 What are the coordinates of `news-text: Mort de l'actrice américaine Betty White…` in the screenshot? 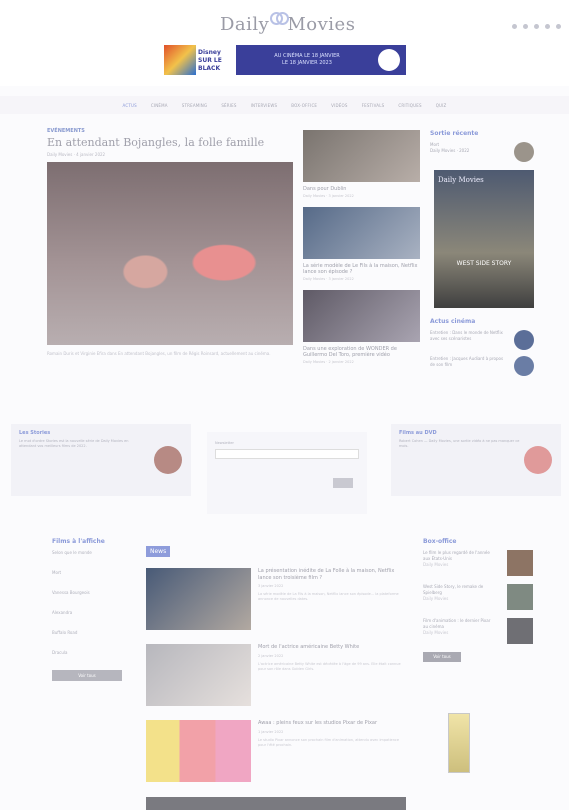 It's located at (332, 675).